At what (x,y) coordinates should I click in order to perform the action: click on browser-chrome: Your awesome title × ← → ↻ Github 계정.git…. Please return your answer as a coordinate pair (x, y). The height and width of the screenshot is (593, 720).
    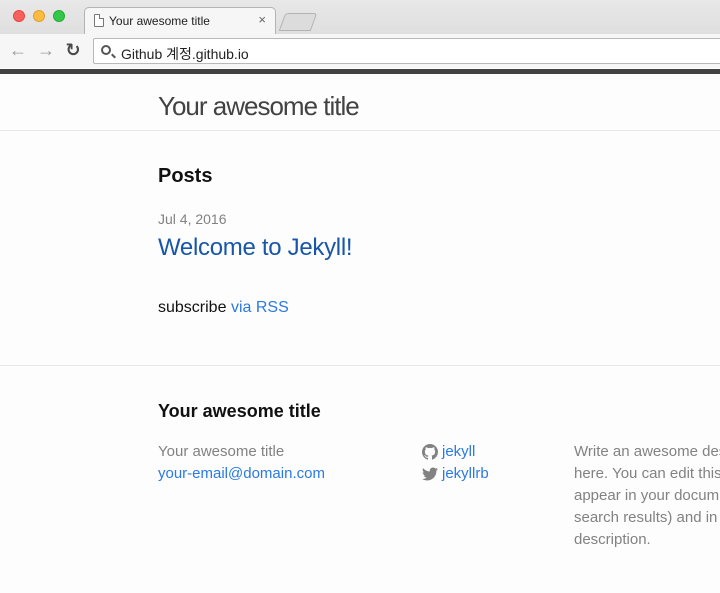
    Looking at the image, I should click on (360, 34).